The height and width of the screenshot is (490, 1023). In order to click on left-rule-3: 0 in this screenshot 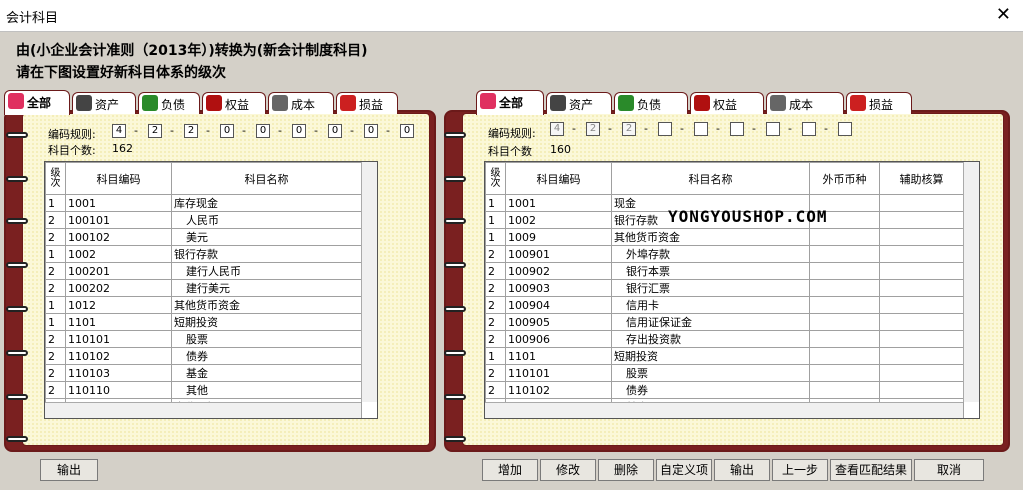, I will do `click(227, 131)`.